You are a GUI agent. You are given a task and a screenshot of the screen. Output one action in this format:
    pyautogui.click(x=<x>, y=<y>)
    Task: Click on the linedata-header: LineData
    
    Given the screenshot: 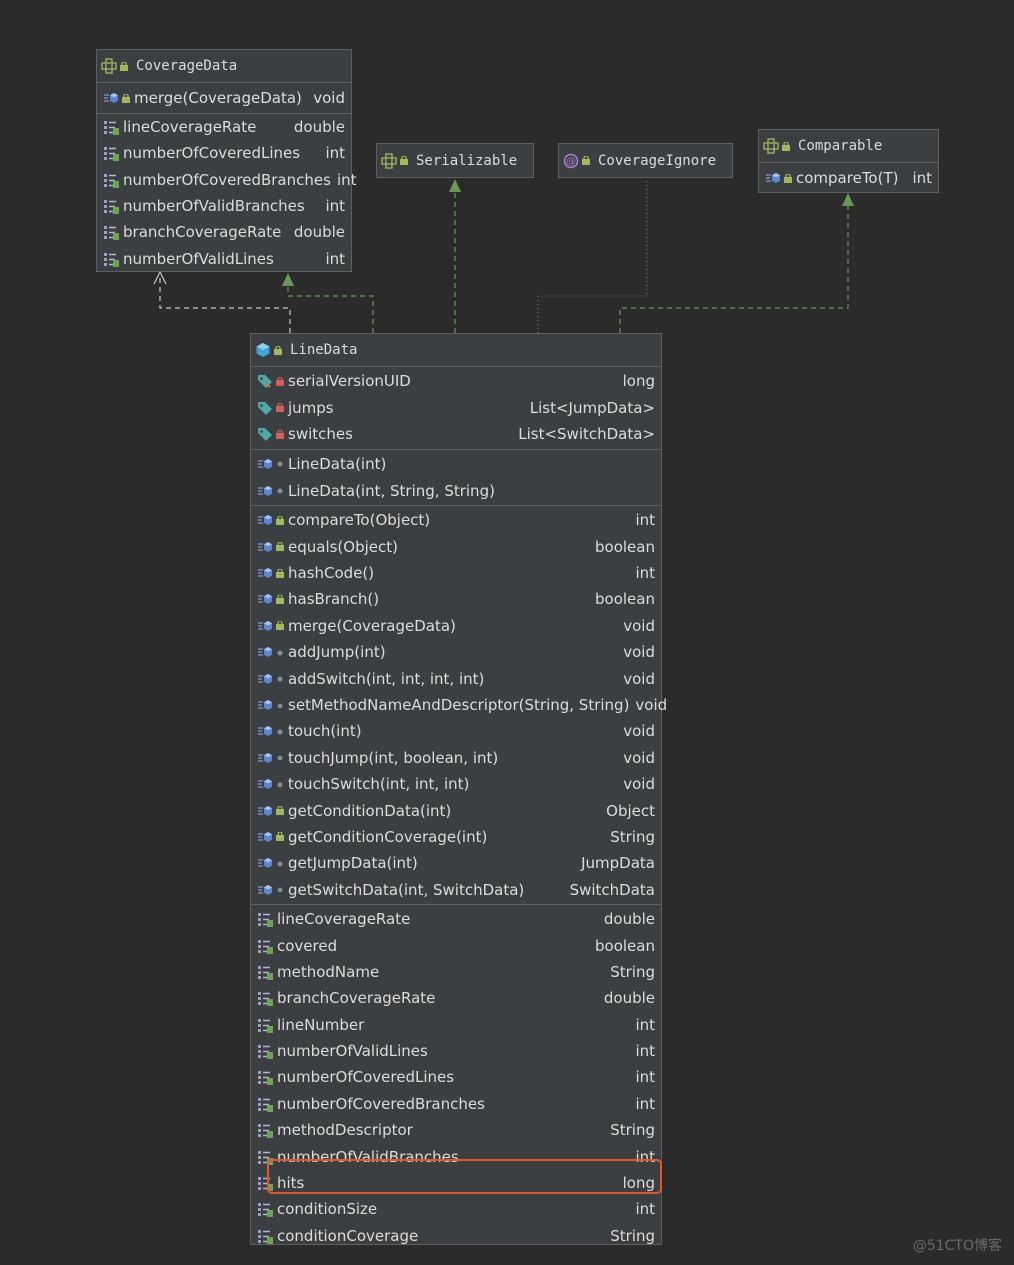 What is the action you would take?
    pyautogui.click(x=456, y=350)
    